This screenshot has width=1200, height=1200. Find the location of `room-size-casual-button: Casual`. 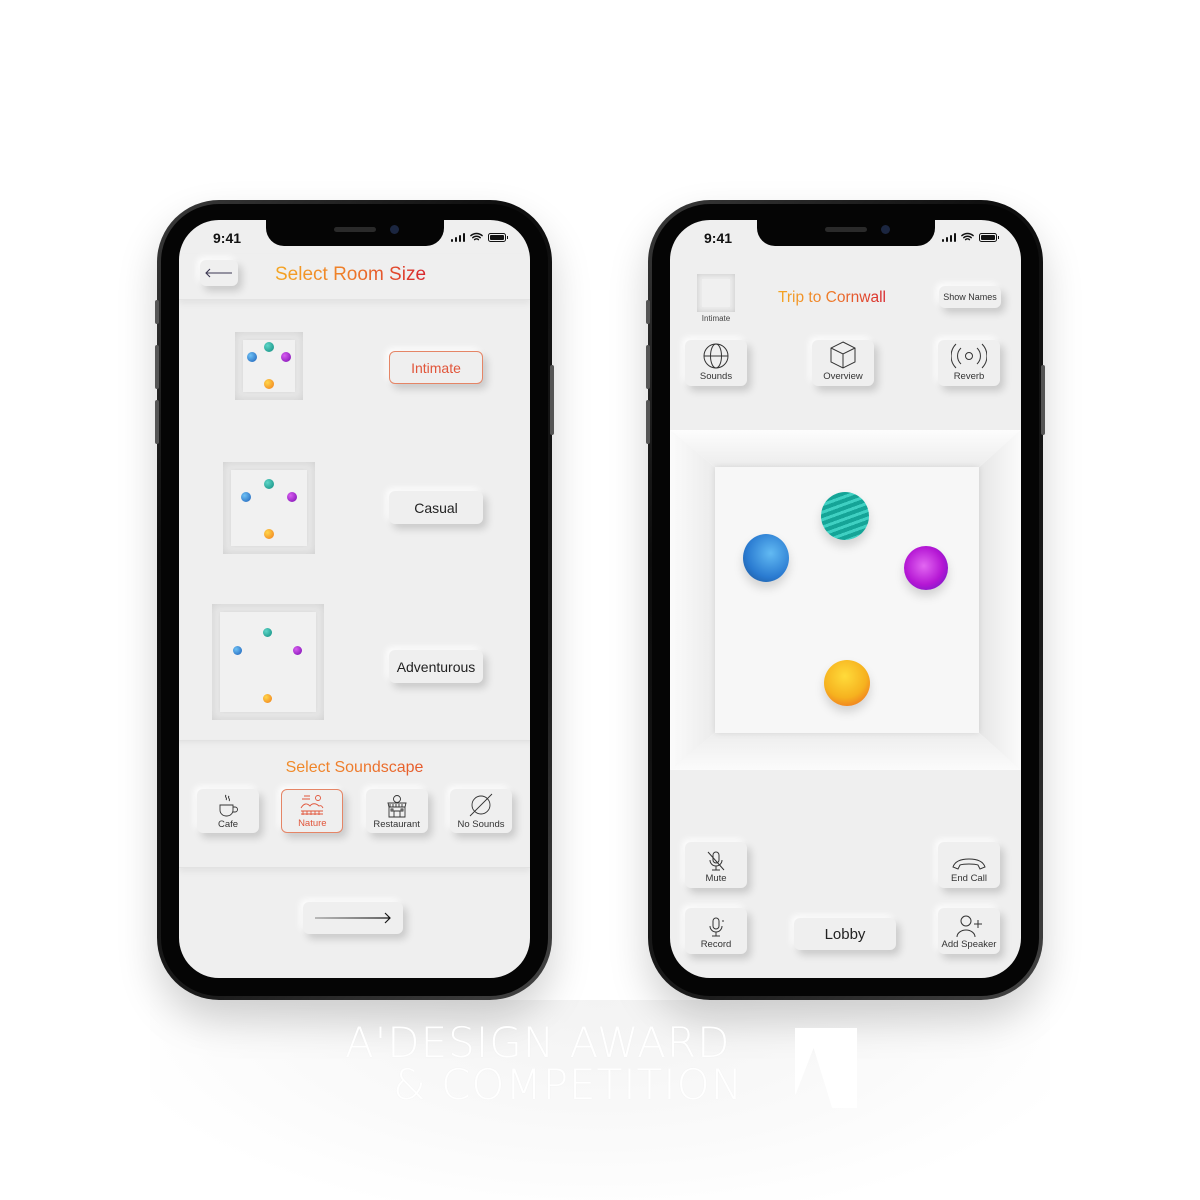

room-size-casual-button: Casual is located at coordinates (436, 507).